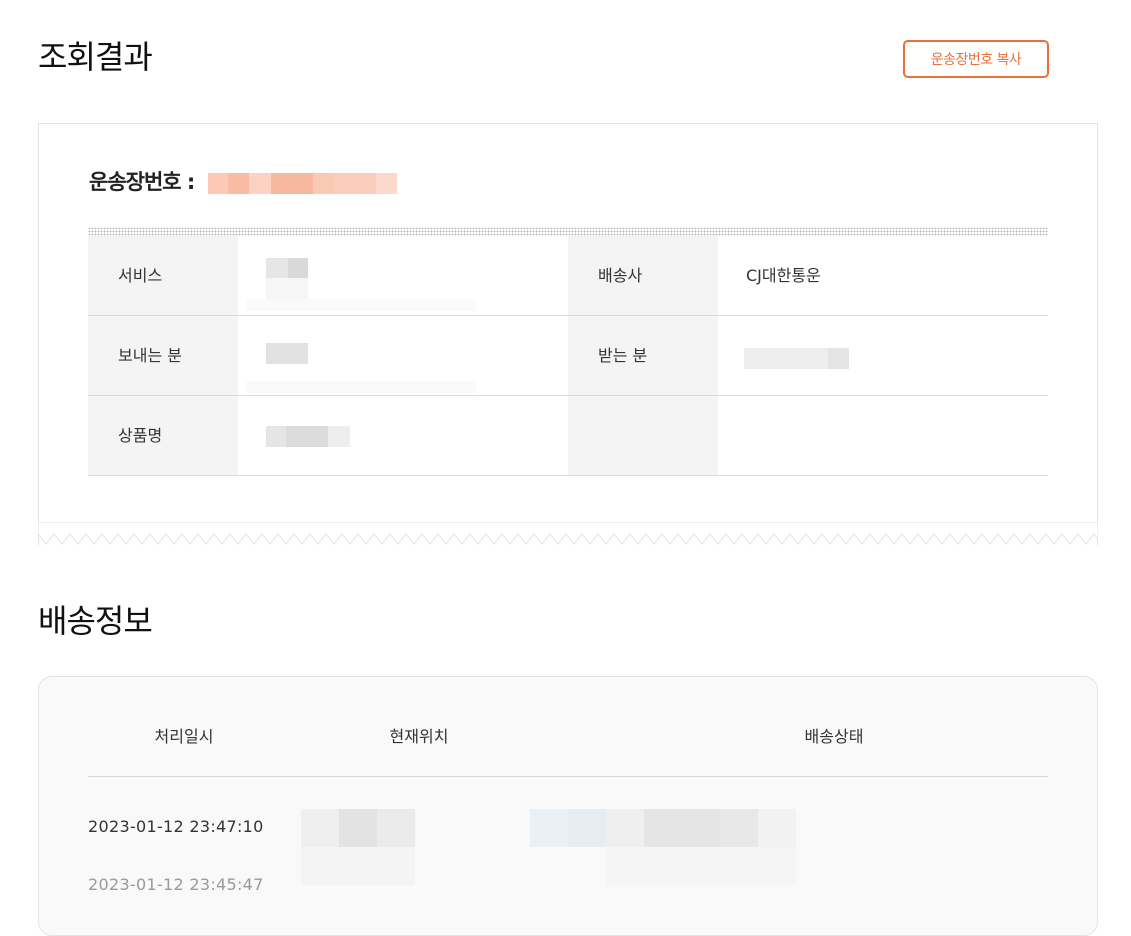  What do you see at coordinates (643, 355) in the screenshot?
I see `recipient-label: 받는 분` at bounding box center [643, 355].